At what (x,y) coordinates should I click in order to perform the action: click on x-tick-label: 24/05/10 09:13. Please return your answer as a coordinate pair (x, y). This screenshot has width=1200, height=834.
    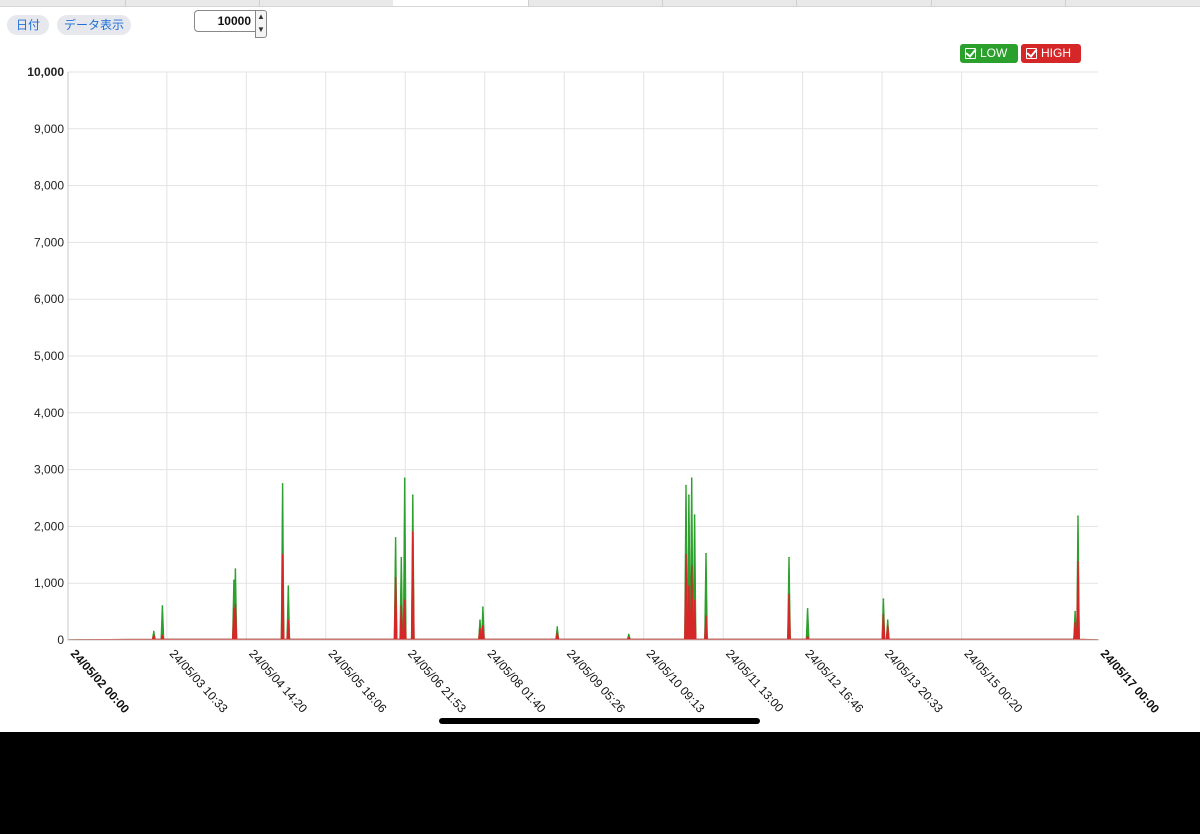
    Looking at the image, I should click on (675, 681).